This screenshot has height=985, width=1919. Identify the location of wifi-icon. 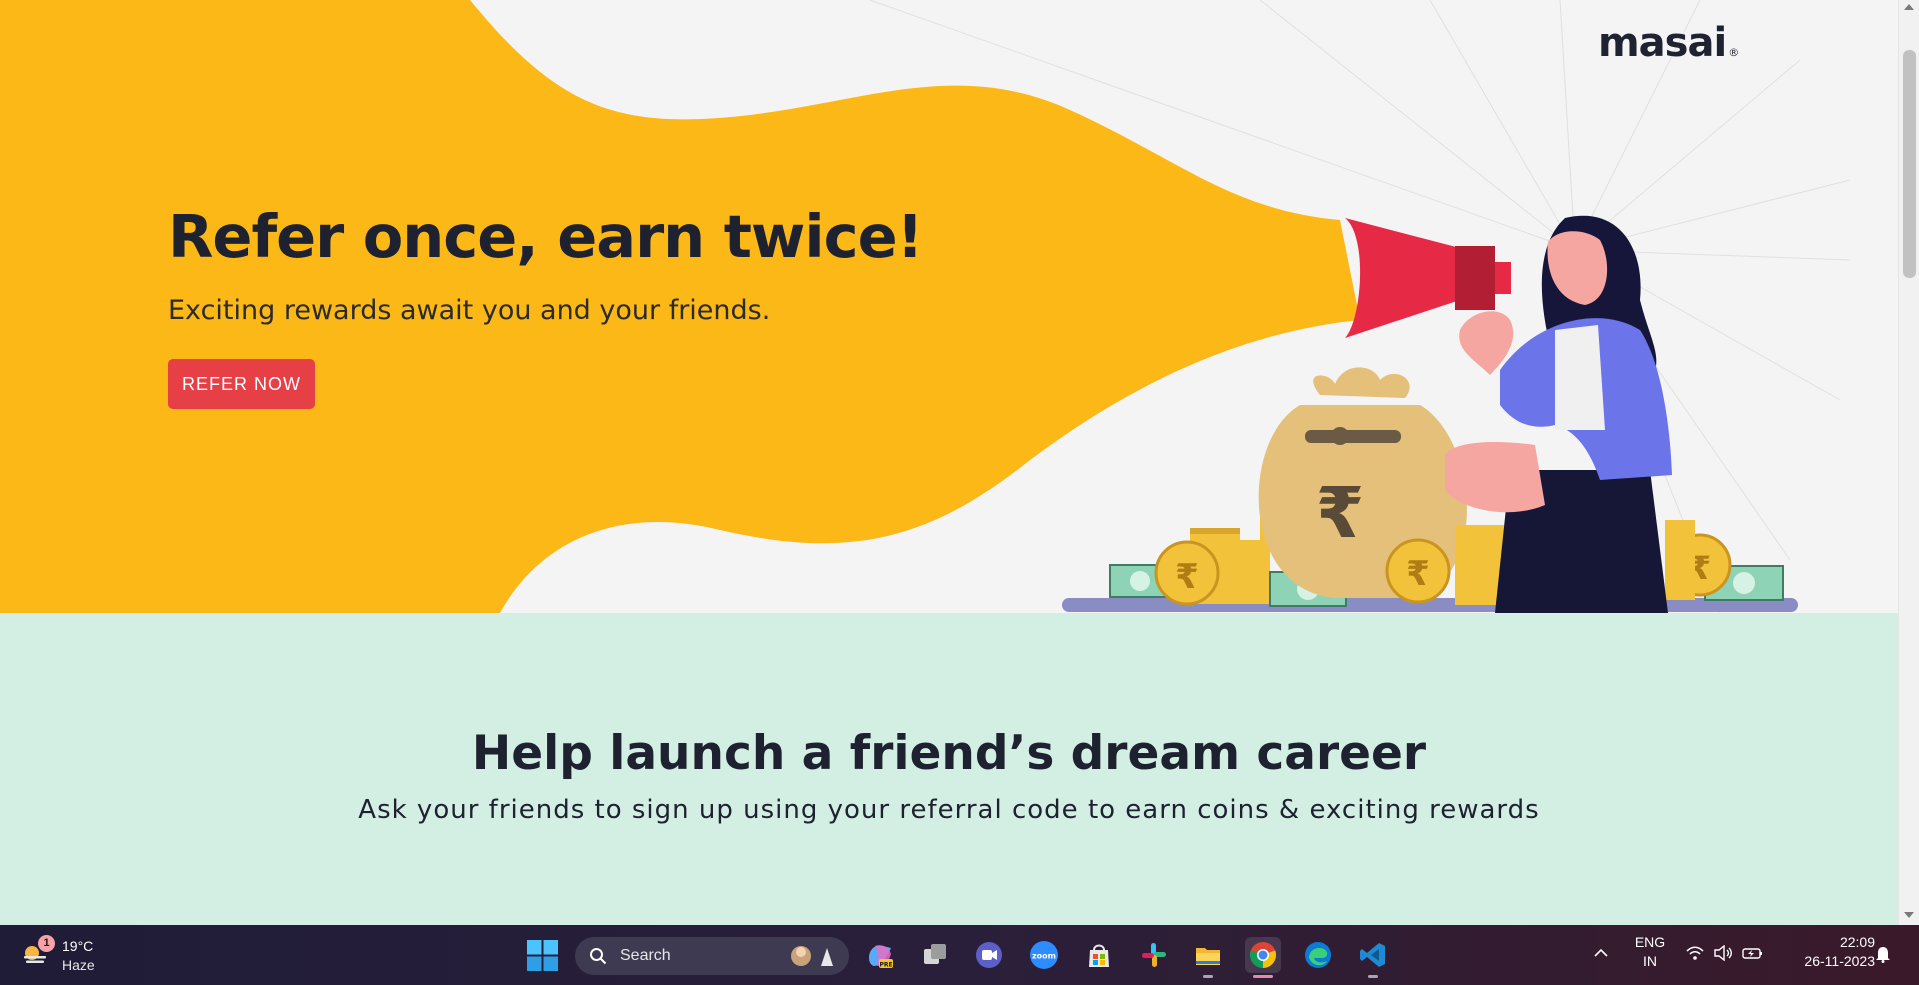
(1695, 953).